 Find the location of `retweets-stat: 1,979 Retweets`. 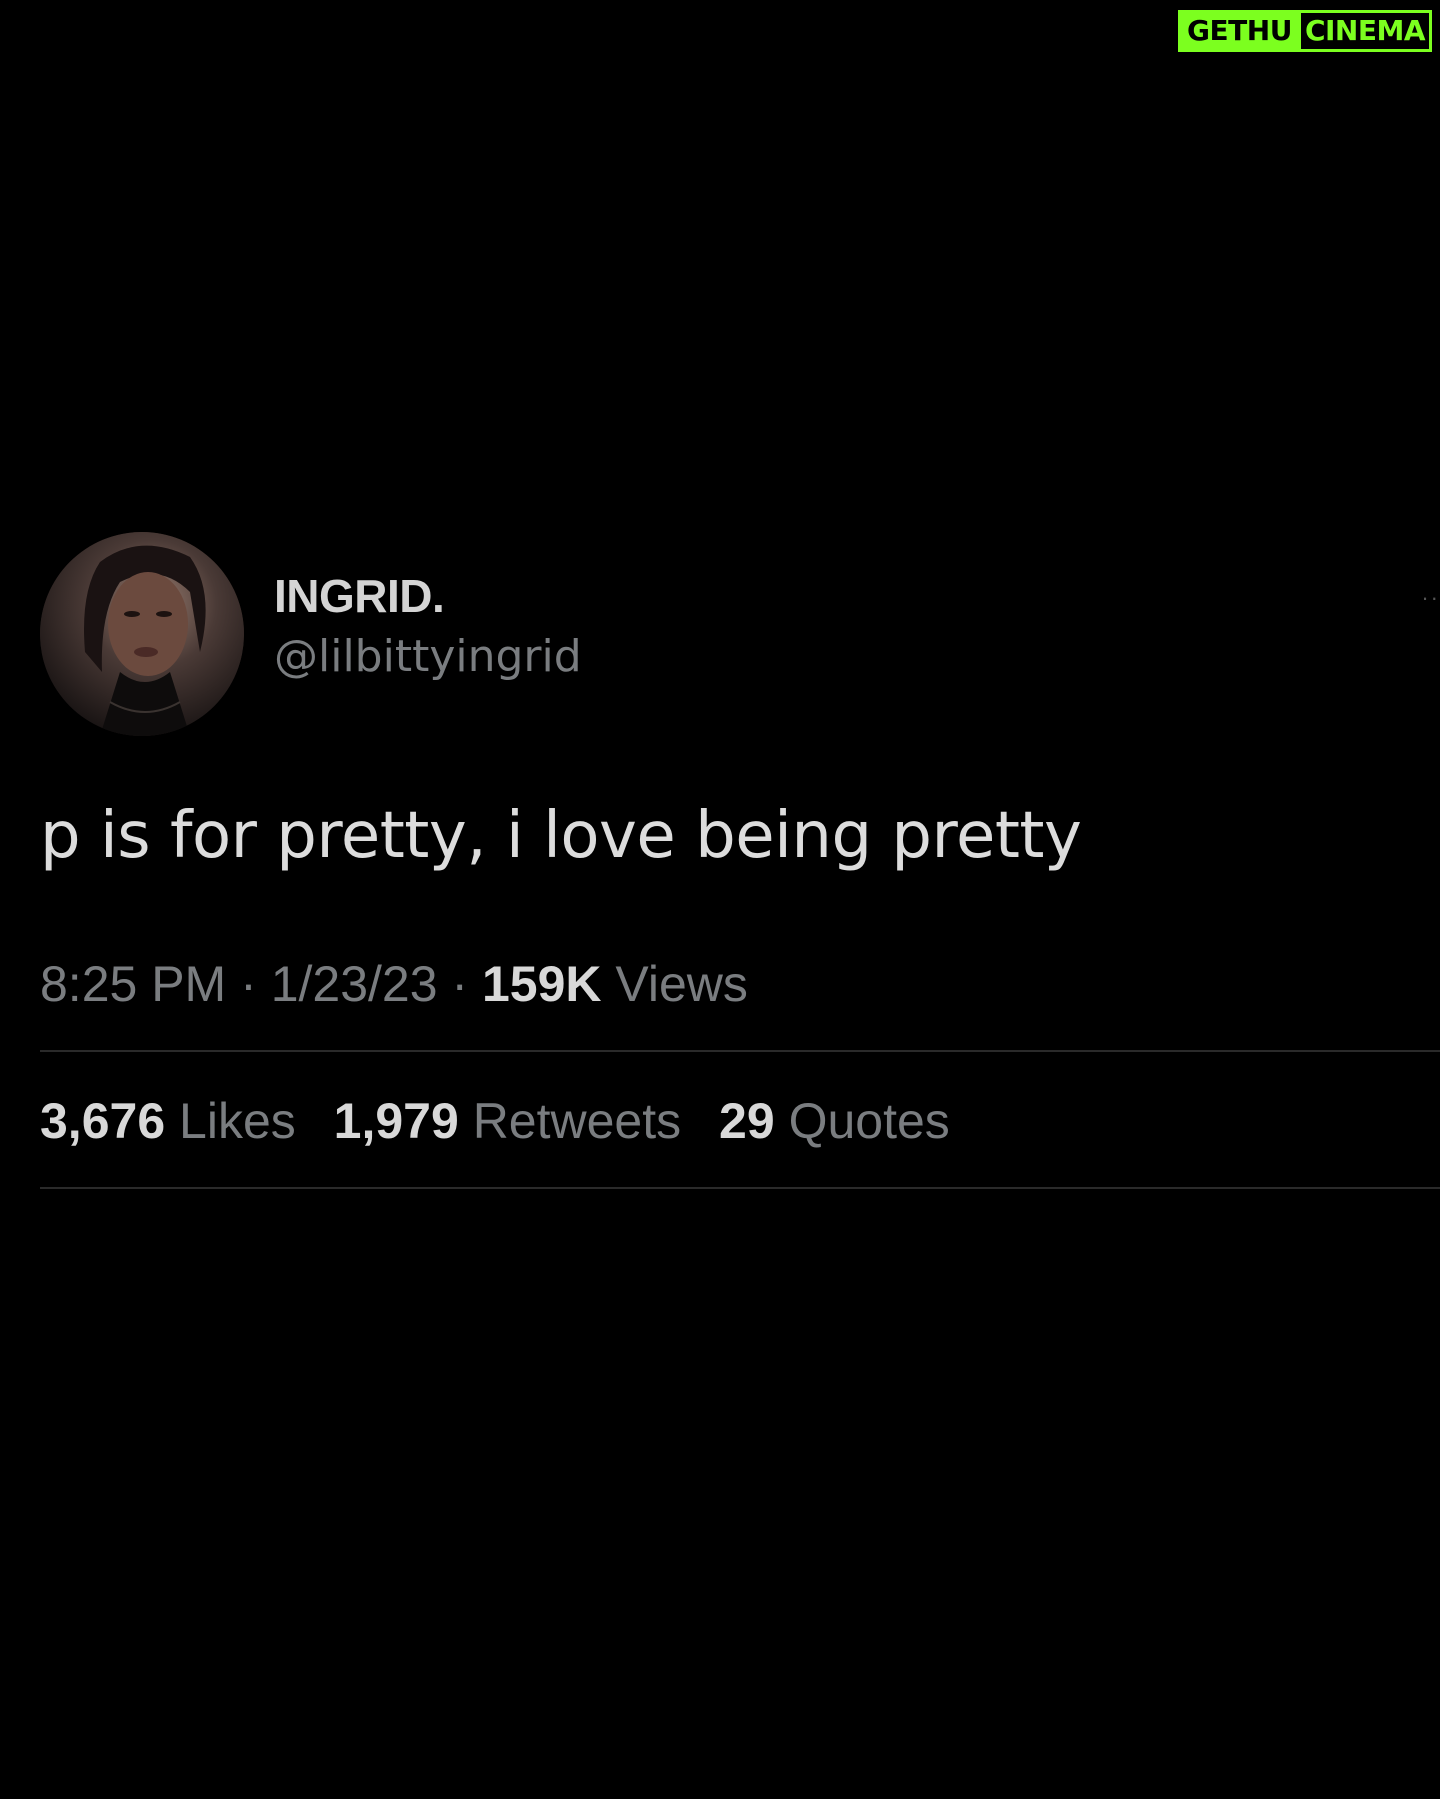

retweets-stat: 1,979 Retweets is located at coordinates (507, 1120).